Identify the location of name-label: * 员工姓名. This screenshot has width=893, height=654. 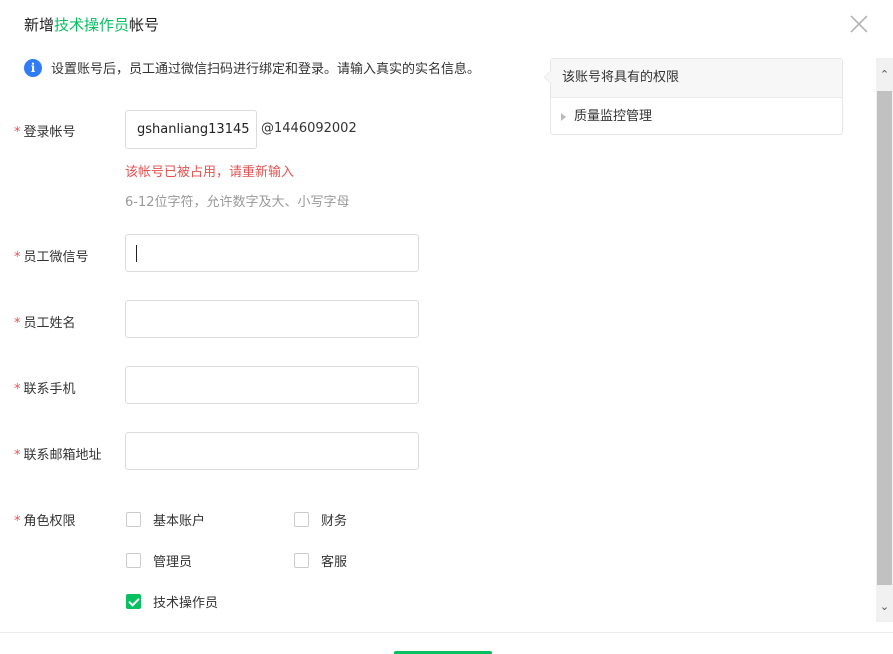
(45, 323).